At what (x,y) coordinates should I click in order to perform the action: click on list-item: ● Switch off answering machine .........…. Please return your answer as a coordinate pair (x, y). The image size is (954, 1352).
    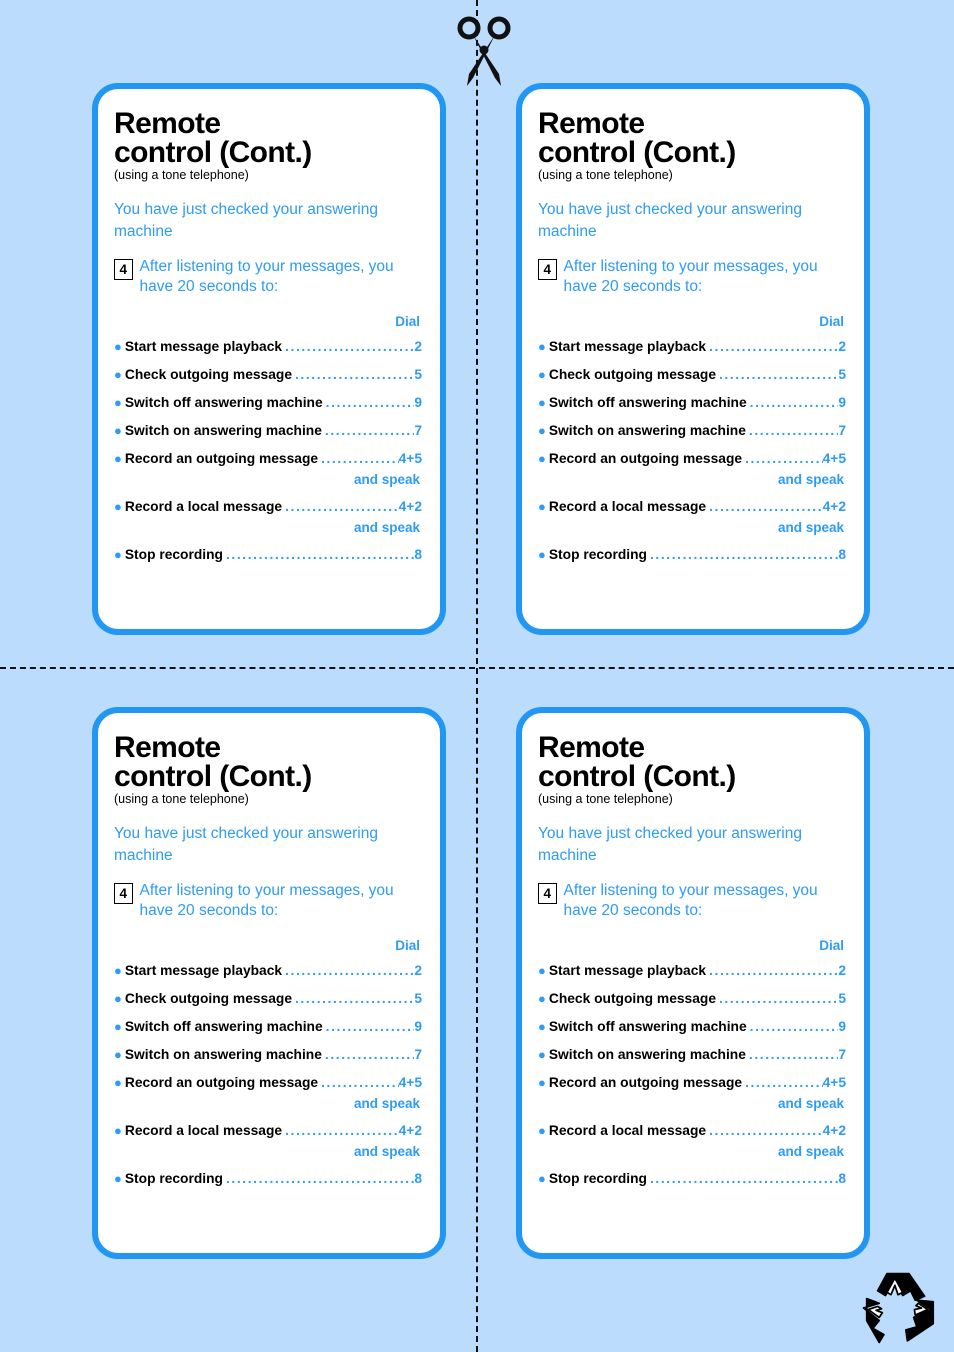
    Looking at the image, I should click on (268, 1026).